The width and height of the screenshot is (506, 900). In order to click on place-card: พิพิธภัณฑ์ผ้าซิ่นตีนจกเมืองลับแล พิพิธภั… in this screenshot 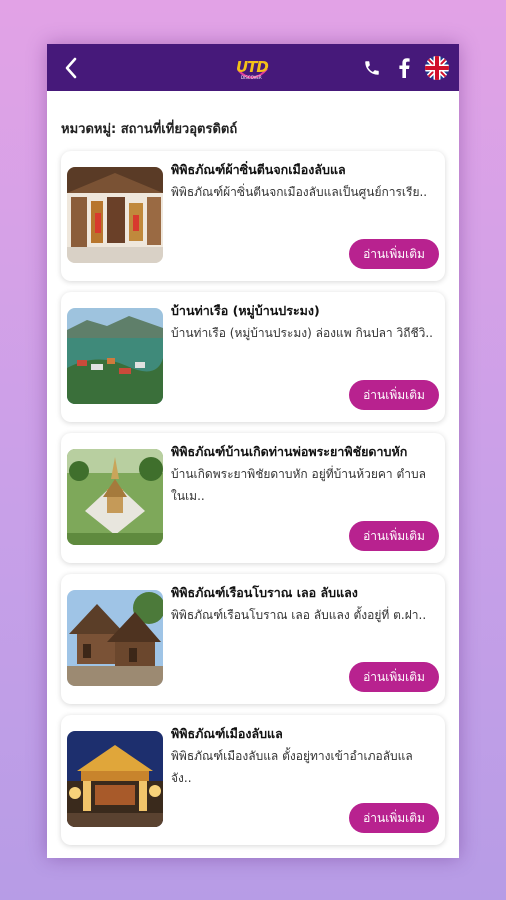, I will do `click(253, 216)`.